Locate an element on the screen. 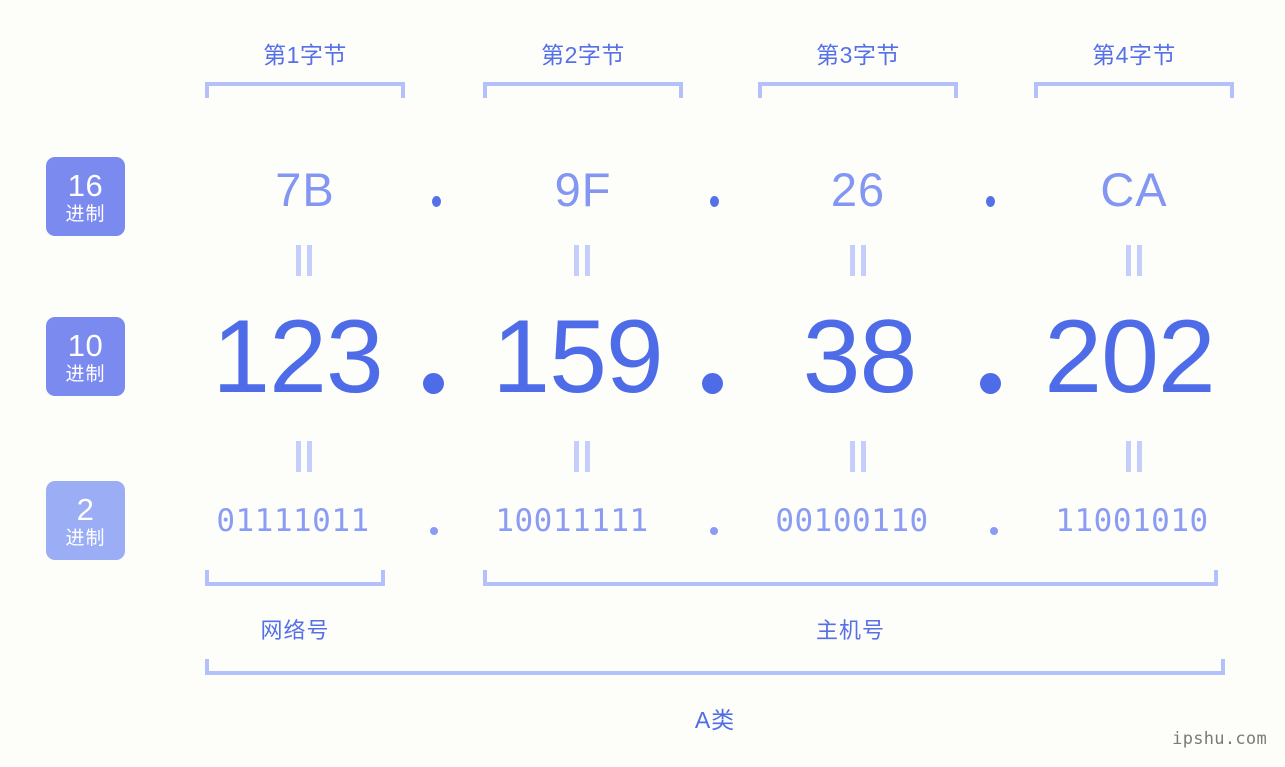 This screenshot has width=1285, height=767. radix-badge-hex: 16 进制 is located at coordinates (85, 196).